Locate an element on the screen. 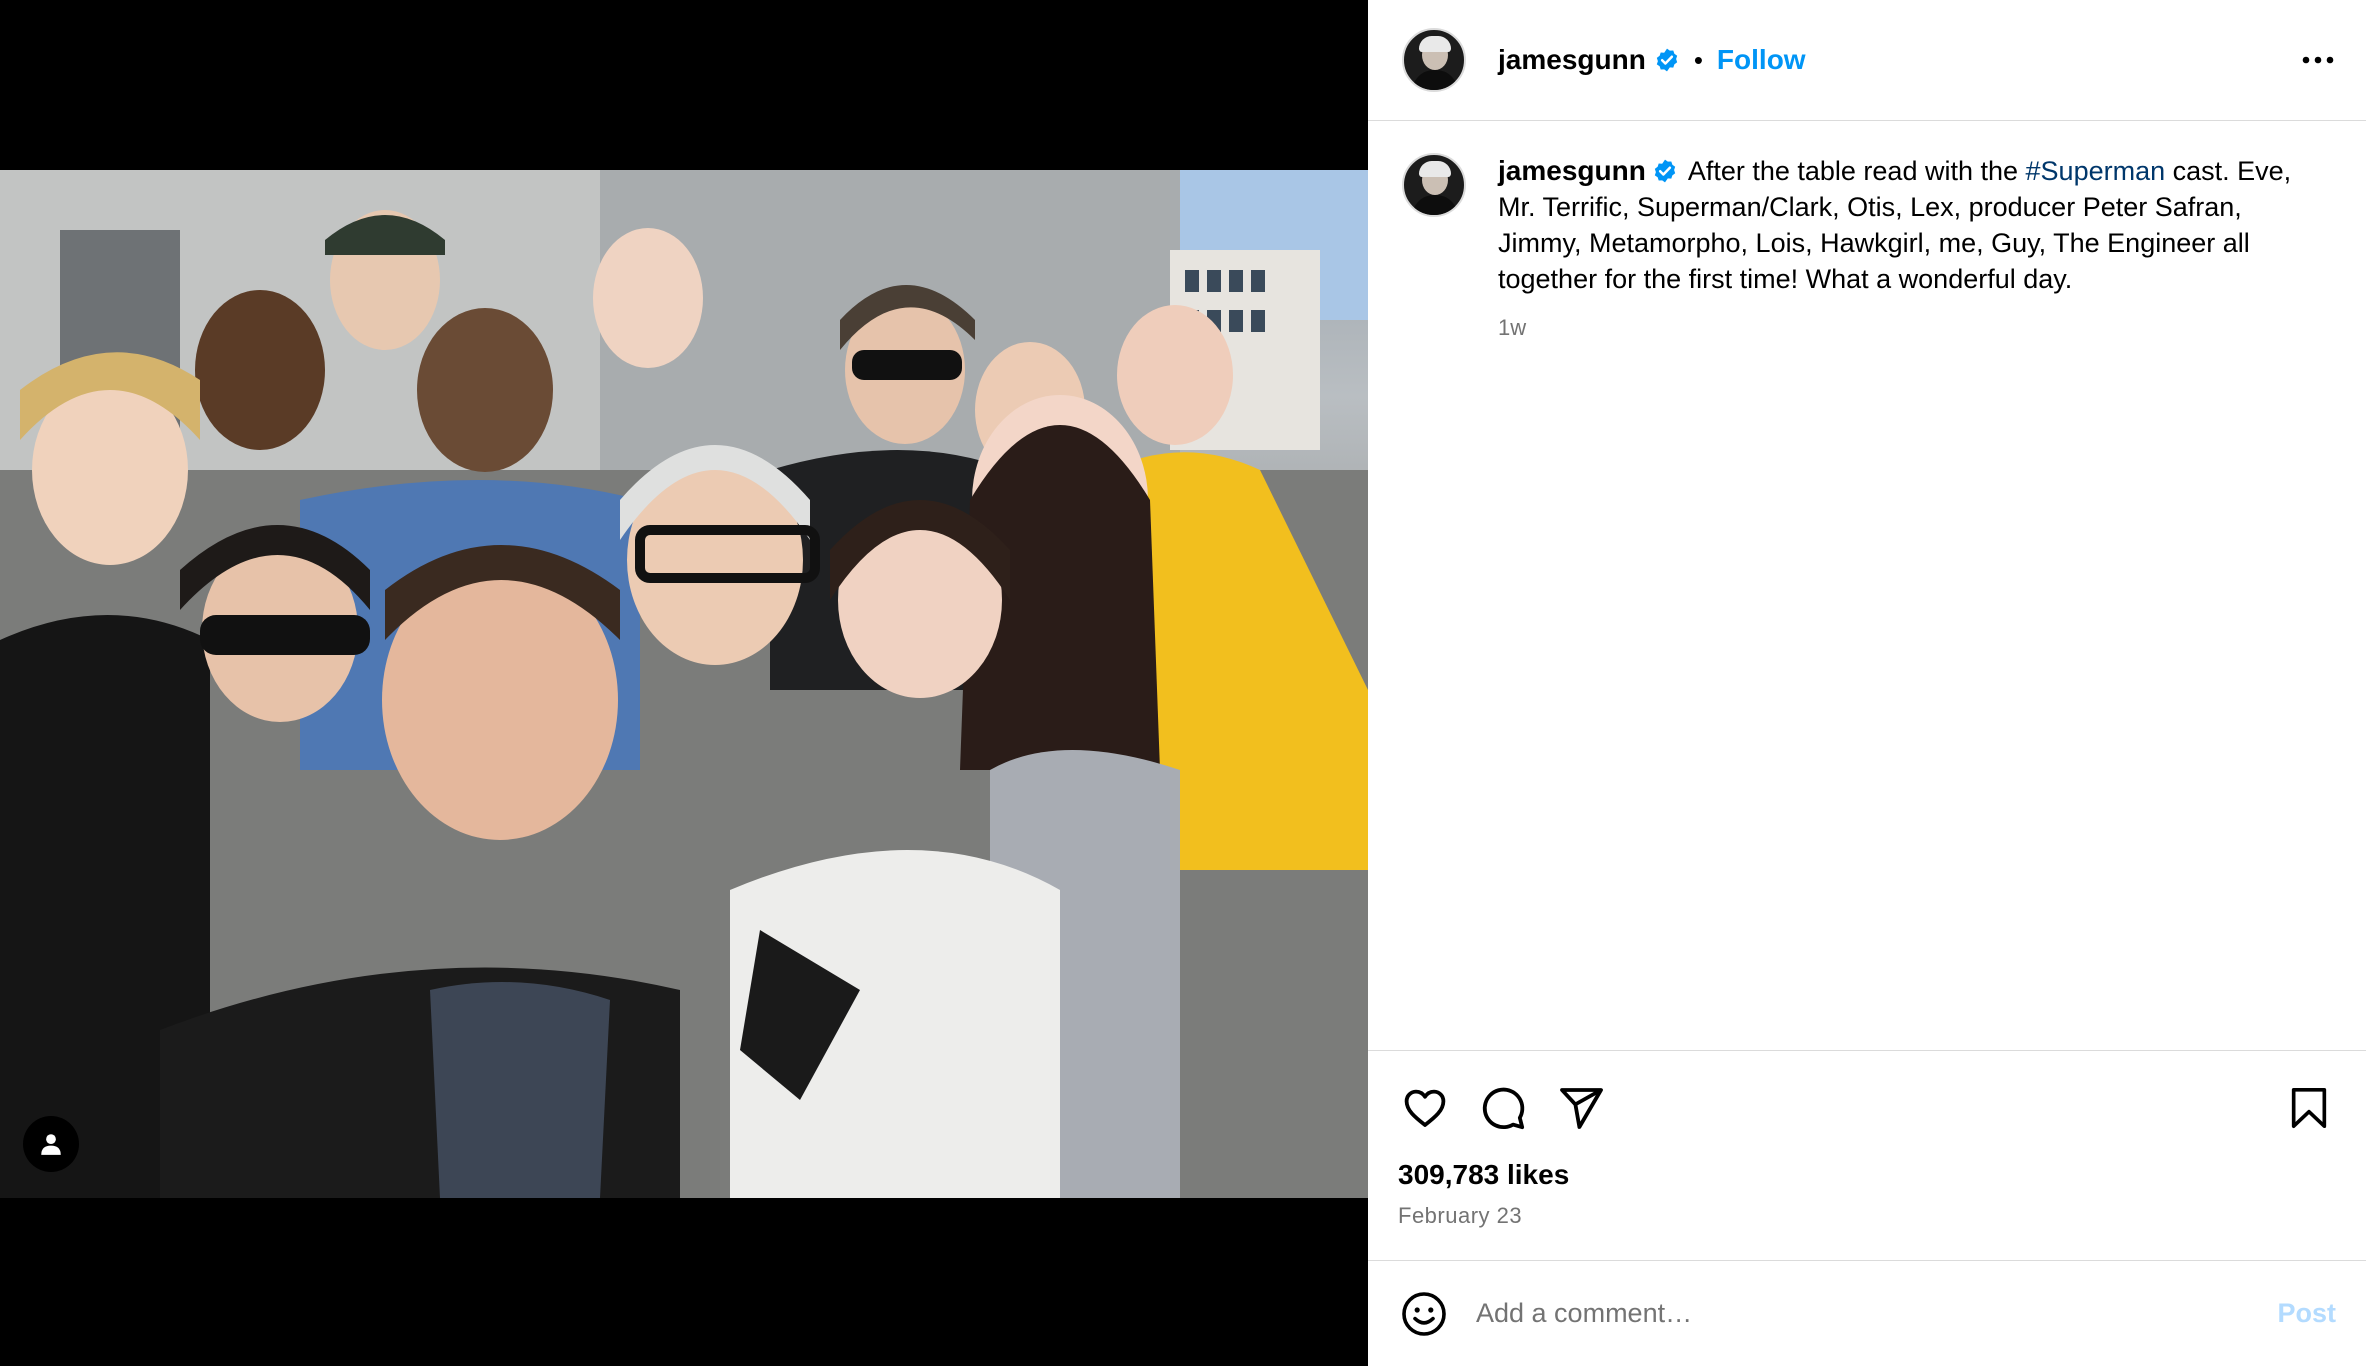 The image size is (2366, 1366). caption-text-before: After the table read with the is located at coordinates (1853, 171).